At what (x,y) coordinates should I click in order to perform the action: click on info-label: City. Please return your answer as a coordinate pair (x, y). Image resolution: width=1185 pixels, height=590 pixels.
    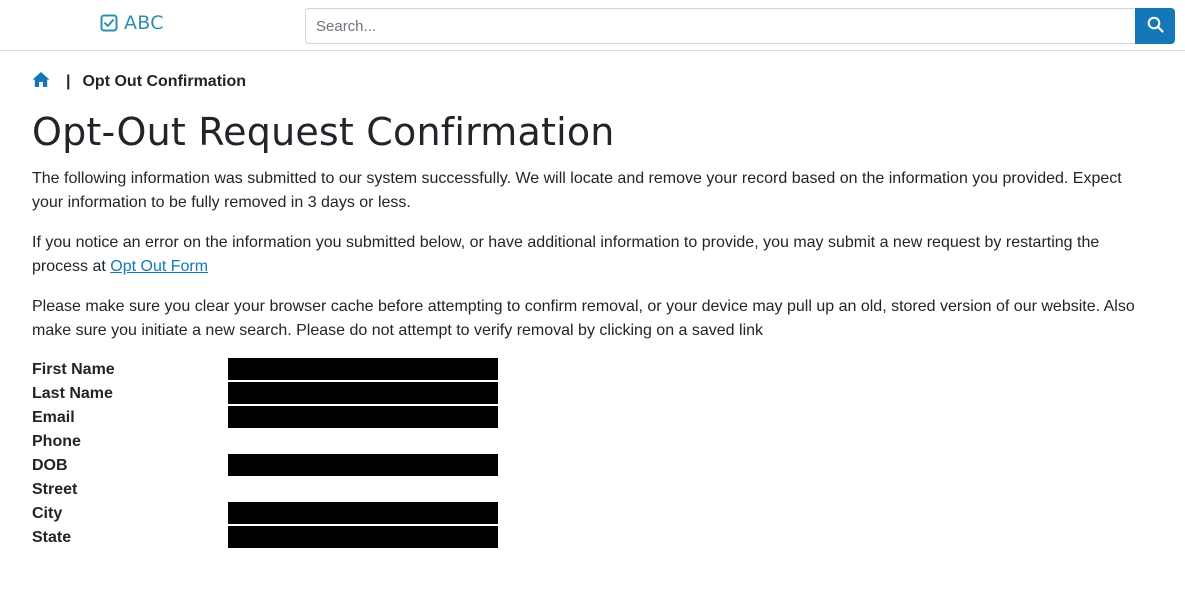
    Looking at the image, I should click on (47, 513).